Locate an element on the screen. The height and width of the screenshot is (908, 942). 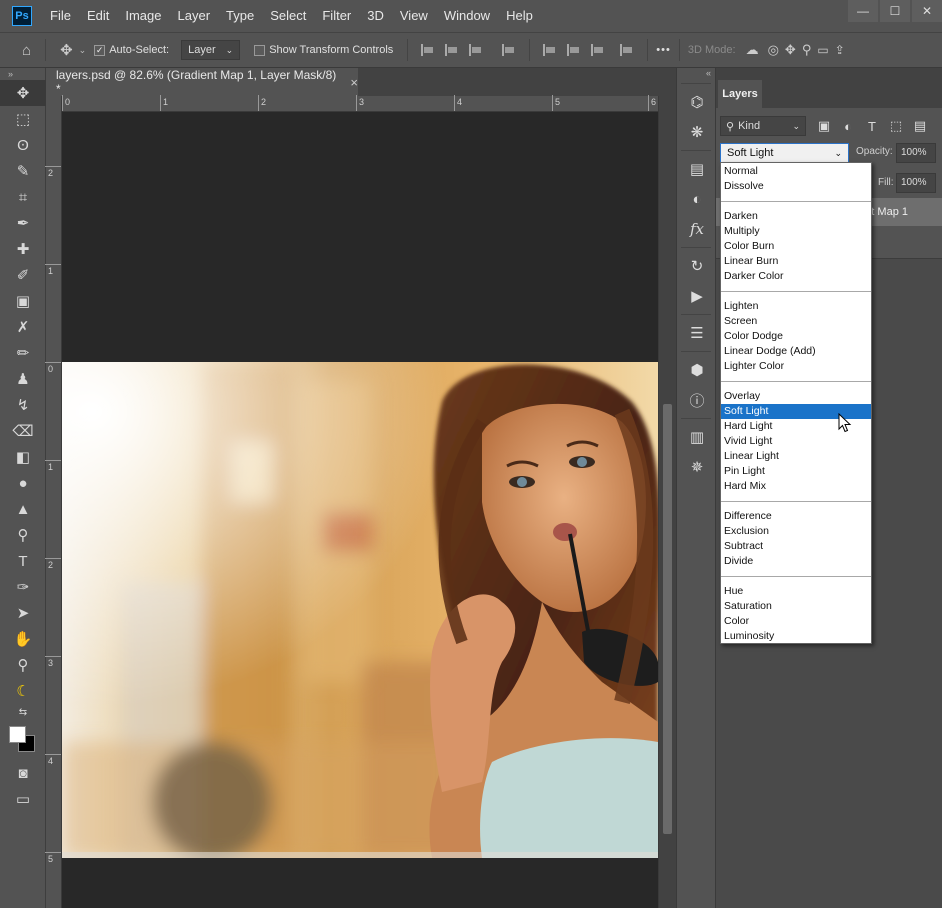
history-icon: ↻ is located at coordinates (697, 266).